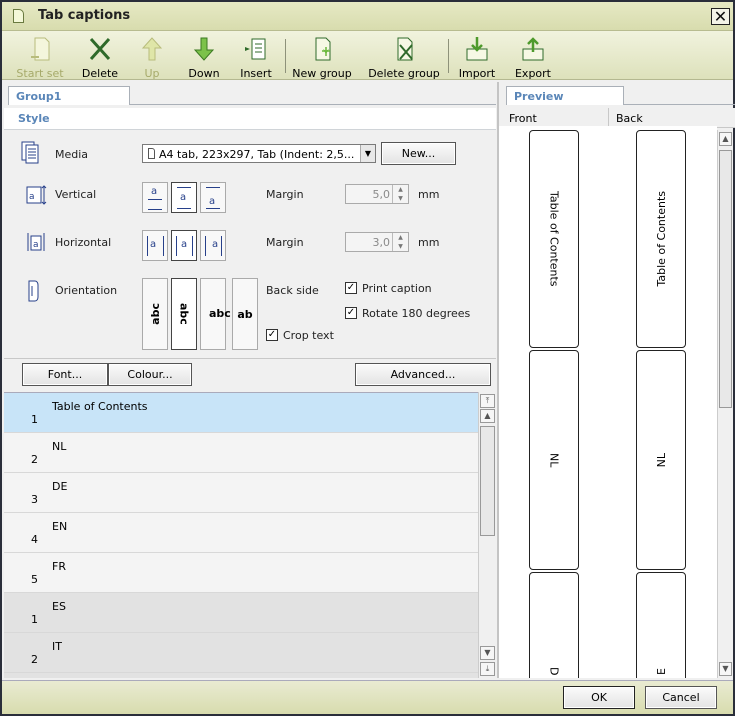  I want to click on row-caption-text: FR, so click(59, 566).